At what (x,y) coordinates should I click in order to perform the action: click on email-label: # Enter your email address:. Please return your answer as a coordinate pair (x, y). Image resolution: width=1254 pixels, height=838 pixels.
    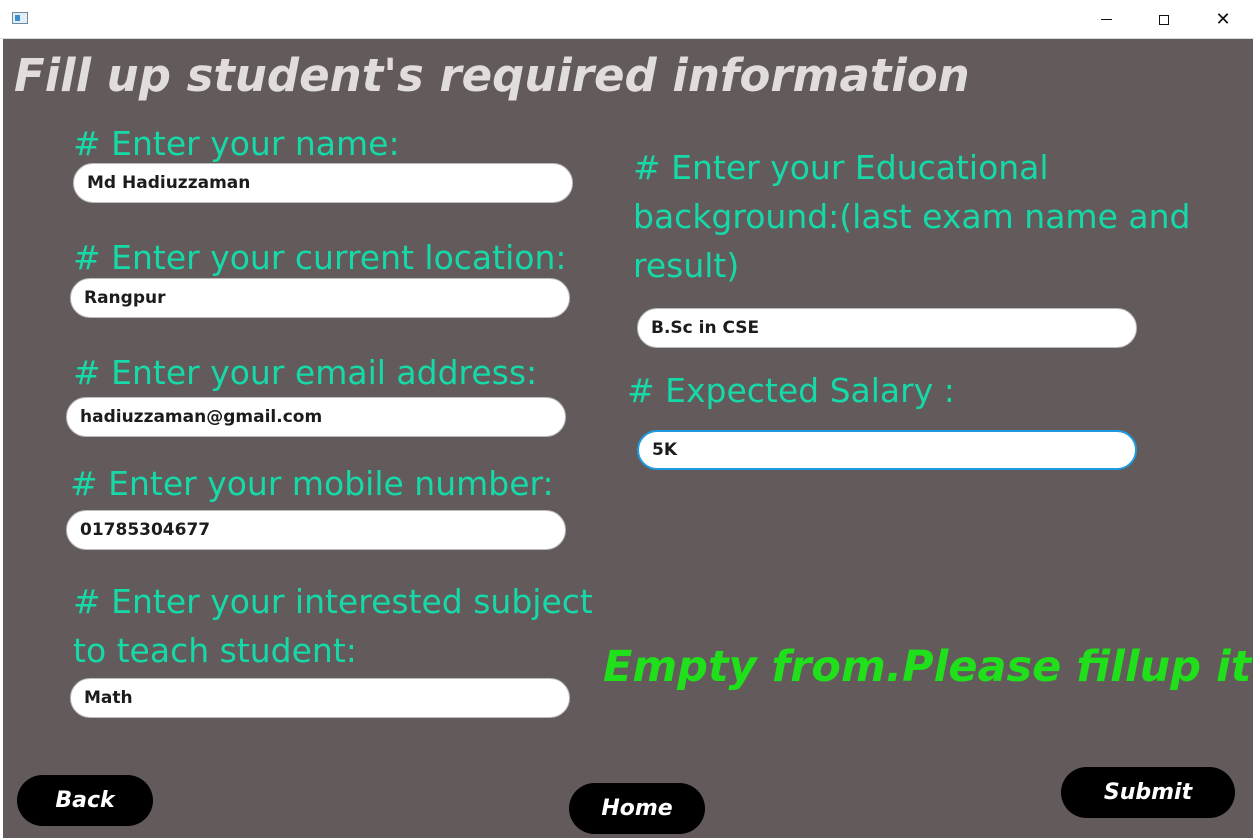
    Looking at the image, I should click on (305, 372).